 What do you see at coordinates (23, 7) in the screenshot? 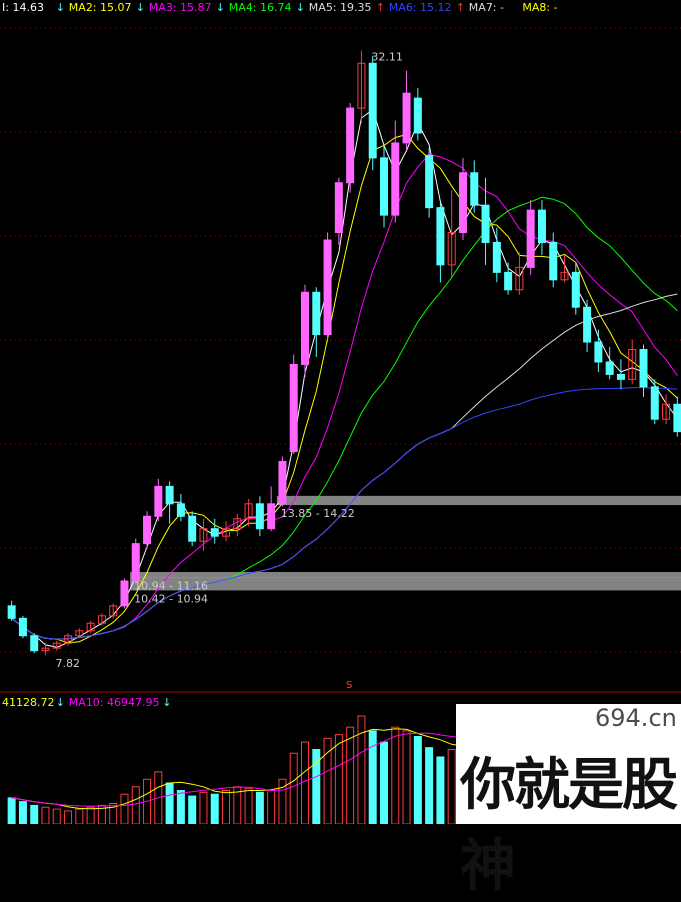
I see `legend-entry: I: 14.63` at bounding box center [23, 7].